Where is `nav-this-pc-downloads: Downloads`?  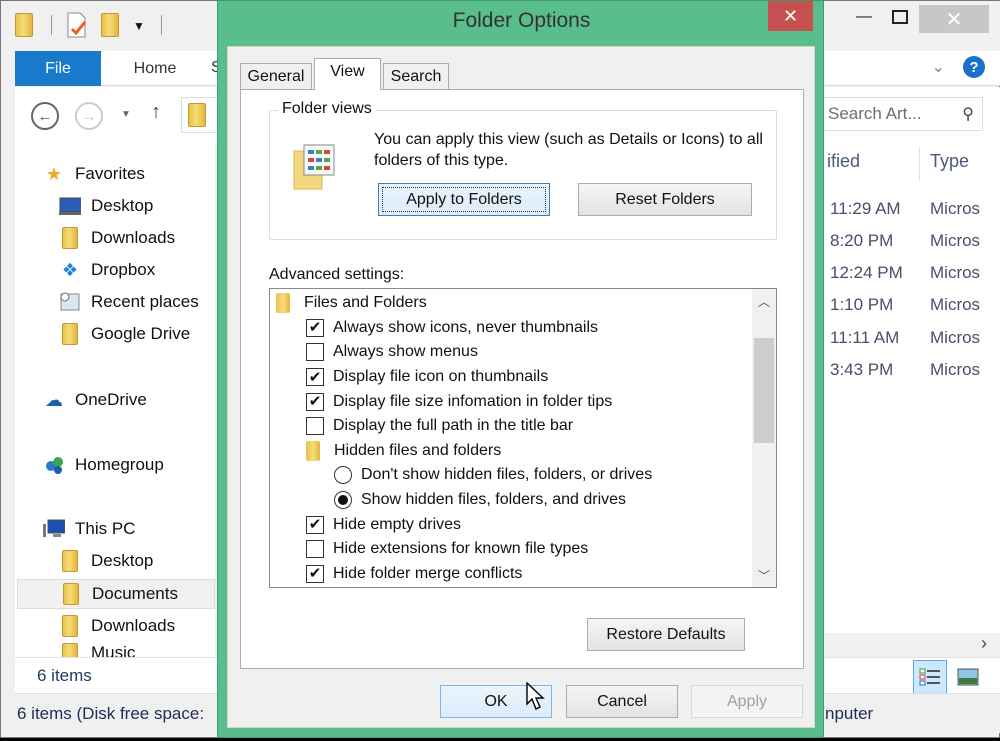
nav-this-pc-downloads: Downloads is located at coordinates (117, 626).